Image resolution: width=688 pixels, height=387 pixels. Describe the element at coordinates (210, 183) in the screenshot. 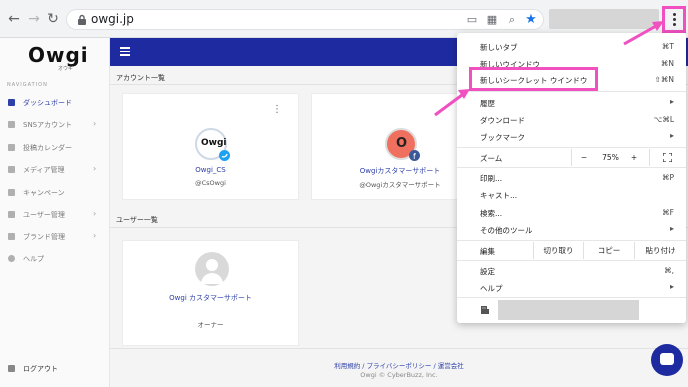

I see `account-handle: @CsOwgi` at that location.